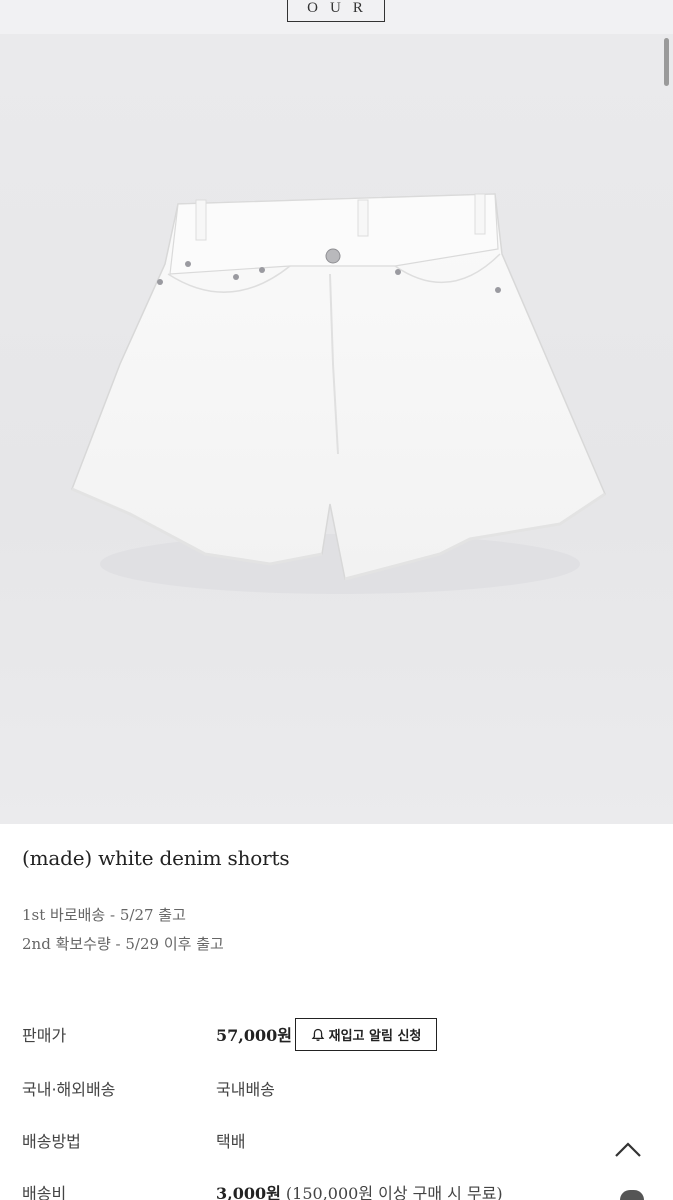 This screenshot has height=1200, width=673. Describe the element at coordinates (248, 1192) in the screenshot. I see `shipping-fee-value: 3,000원` at that location.